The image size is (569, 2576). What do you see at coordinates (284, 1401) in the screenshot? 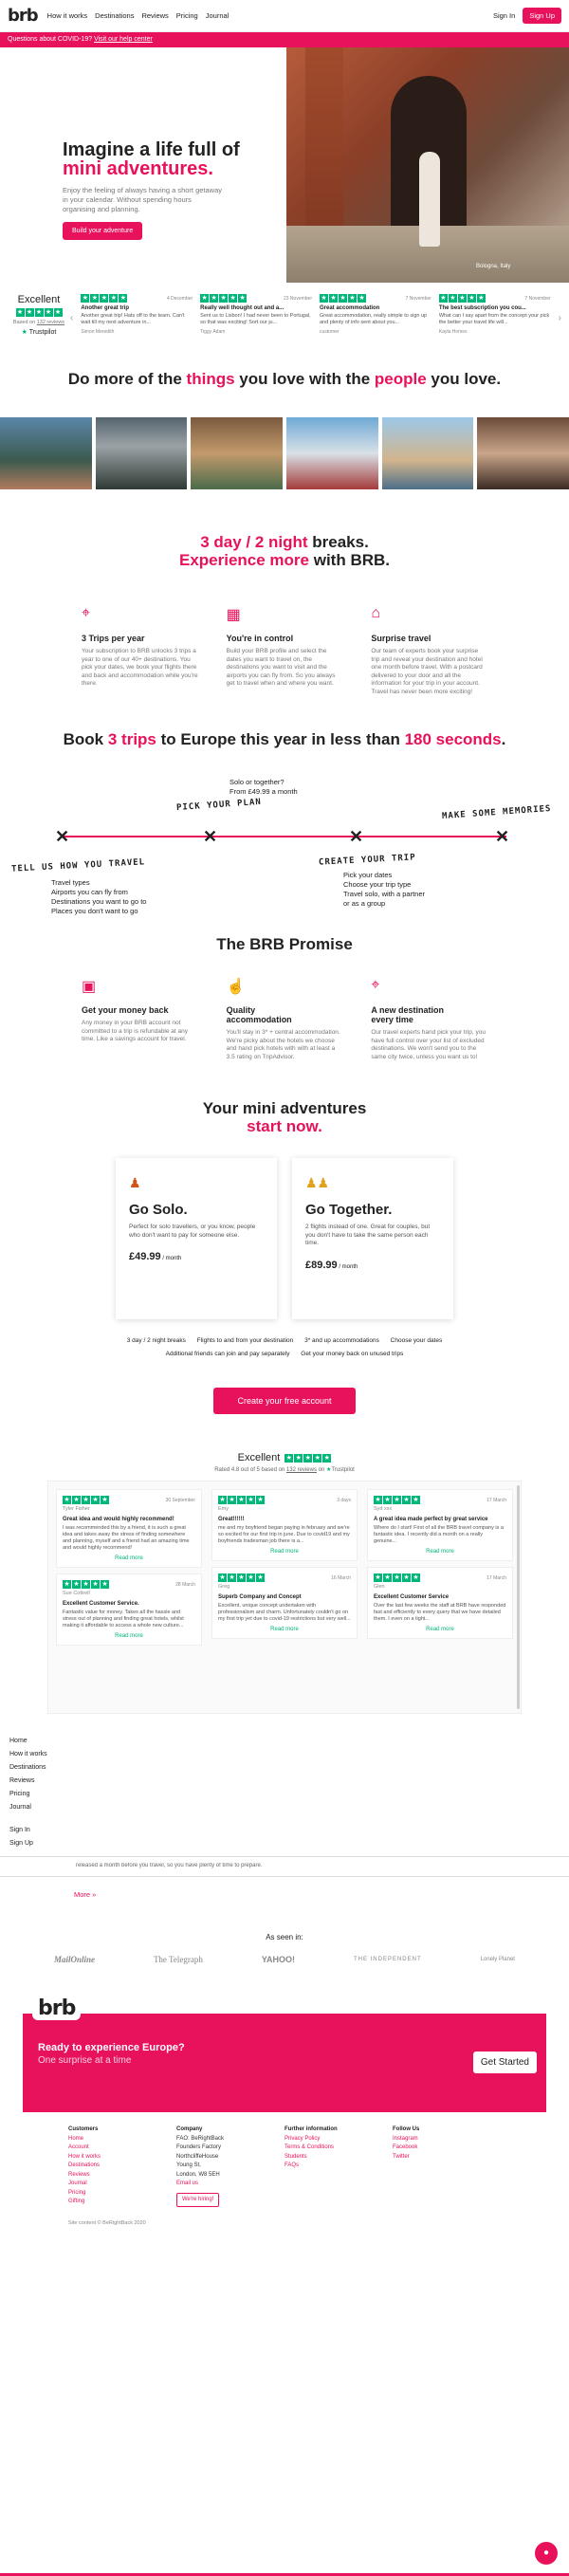
I see `create-account-button: Create your free account` at bounding box center [284, 1401].